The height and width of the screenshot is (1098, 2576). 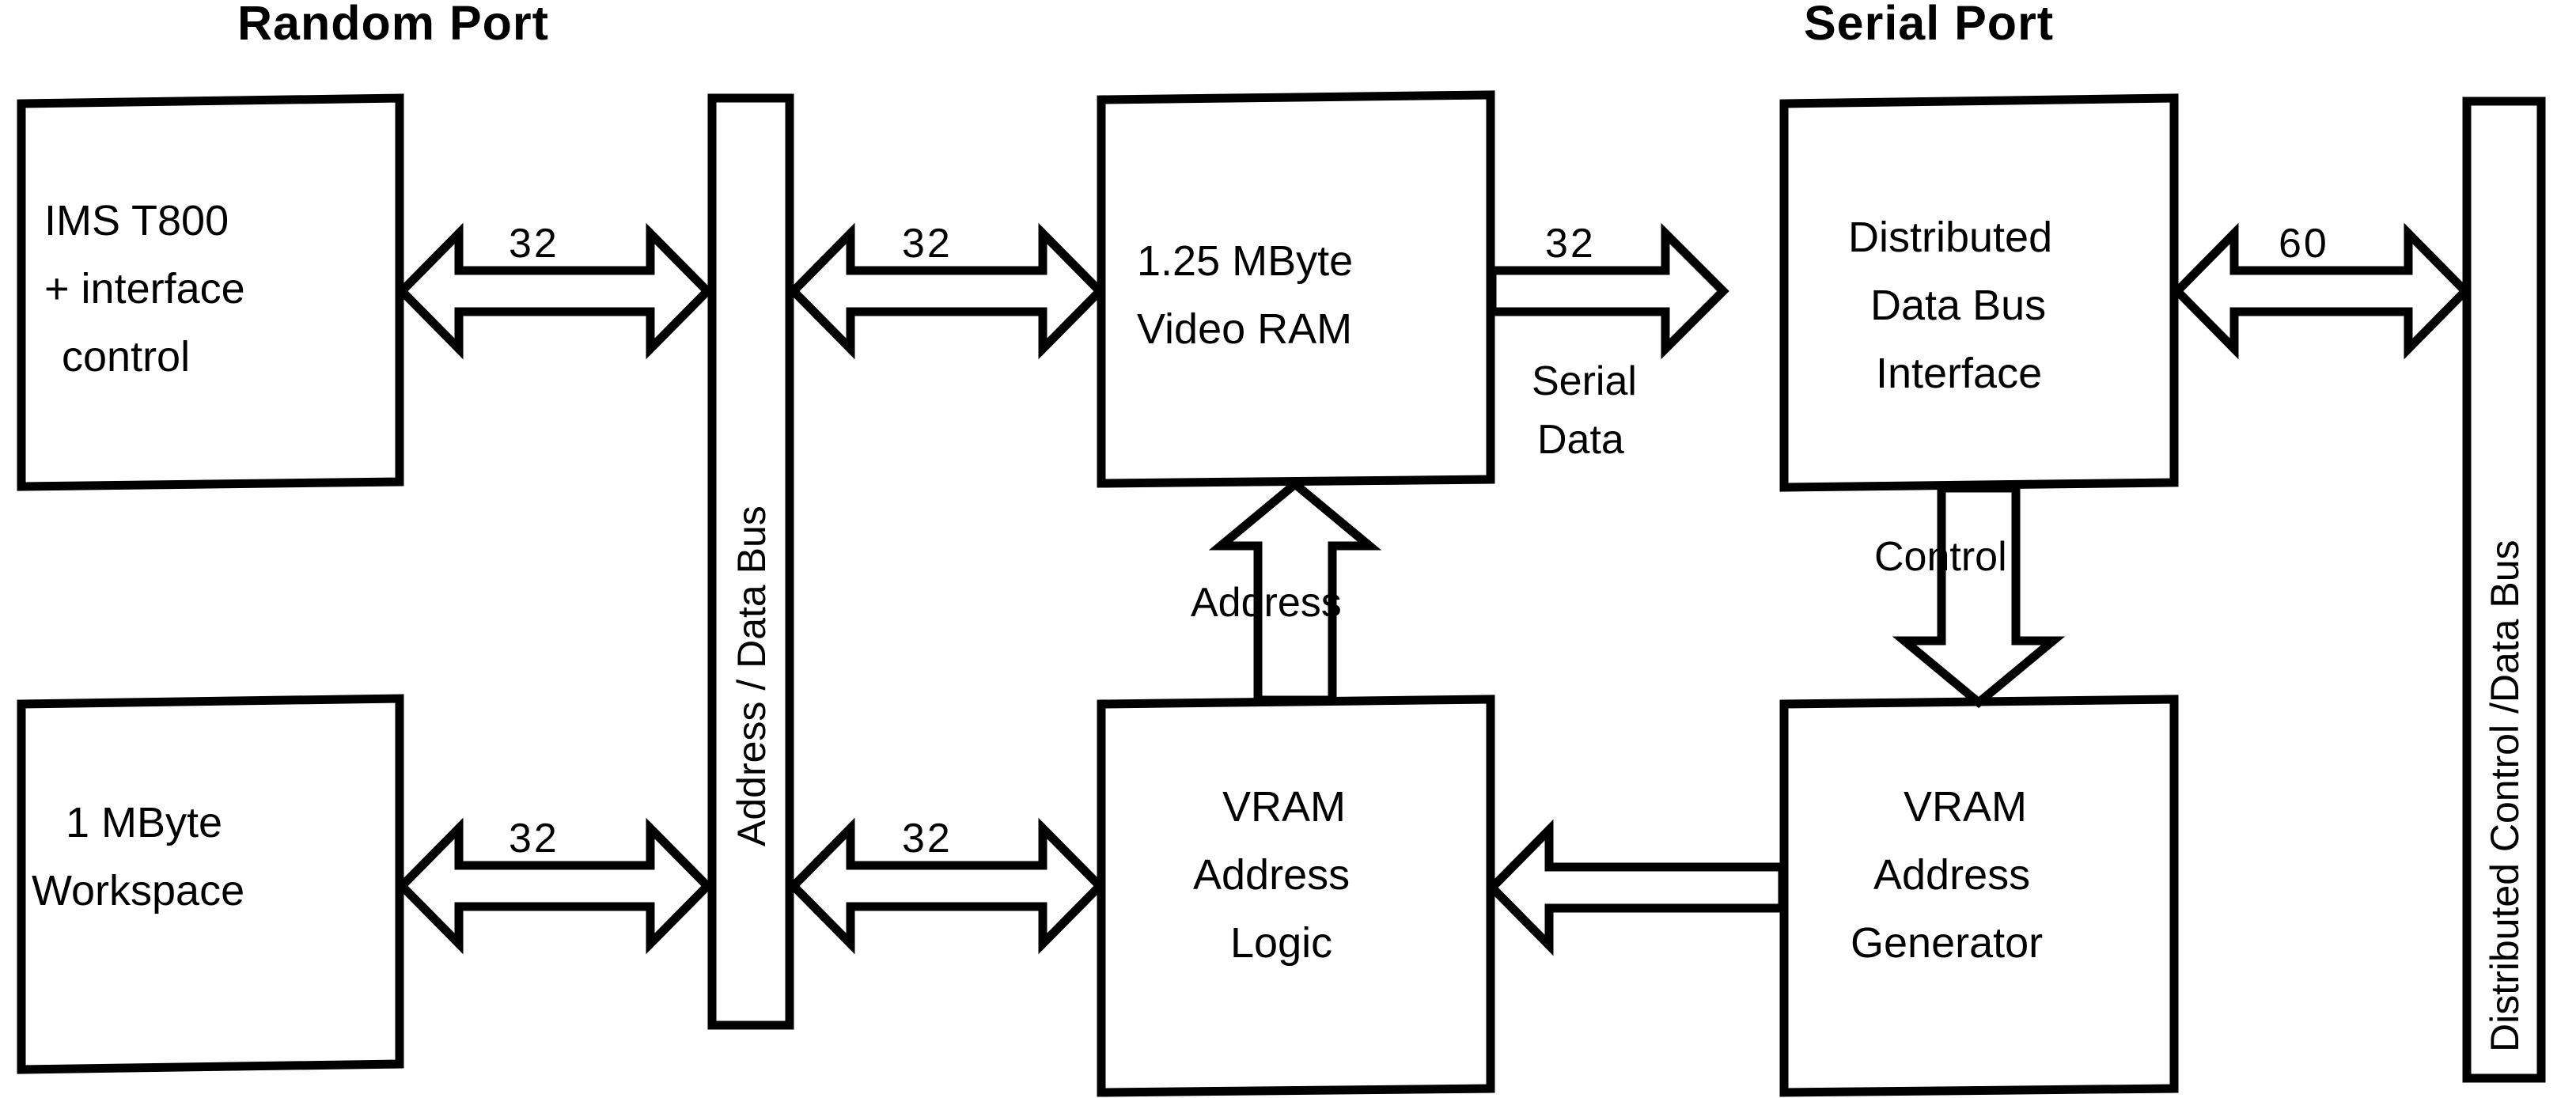 I want to click on block-vag-line-2: Address, so click(x=1951, y=875).